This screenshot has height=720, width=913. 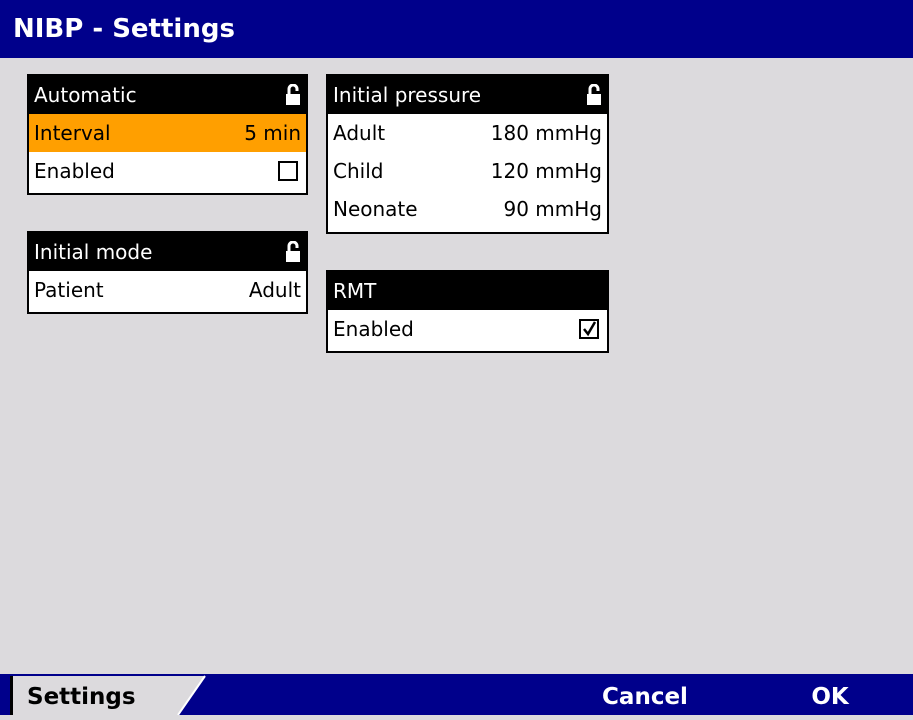 I want to click on pressure-label: Adult, so click(x=359, y=133).